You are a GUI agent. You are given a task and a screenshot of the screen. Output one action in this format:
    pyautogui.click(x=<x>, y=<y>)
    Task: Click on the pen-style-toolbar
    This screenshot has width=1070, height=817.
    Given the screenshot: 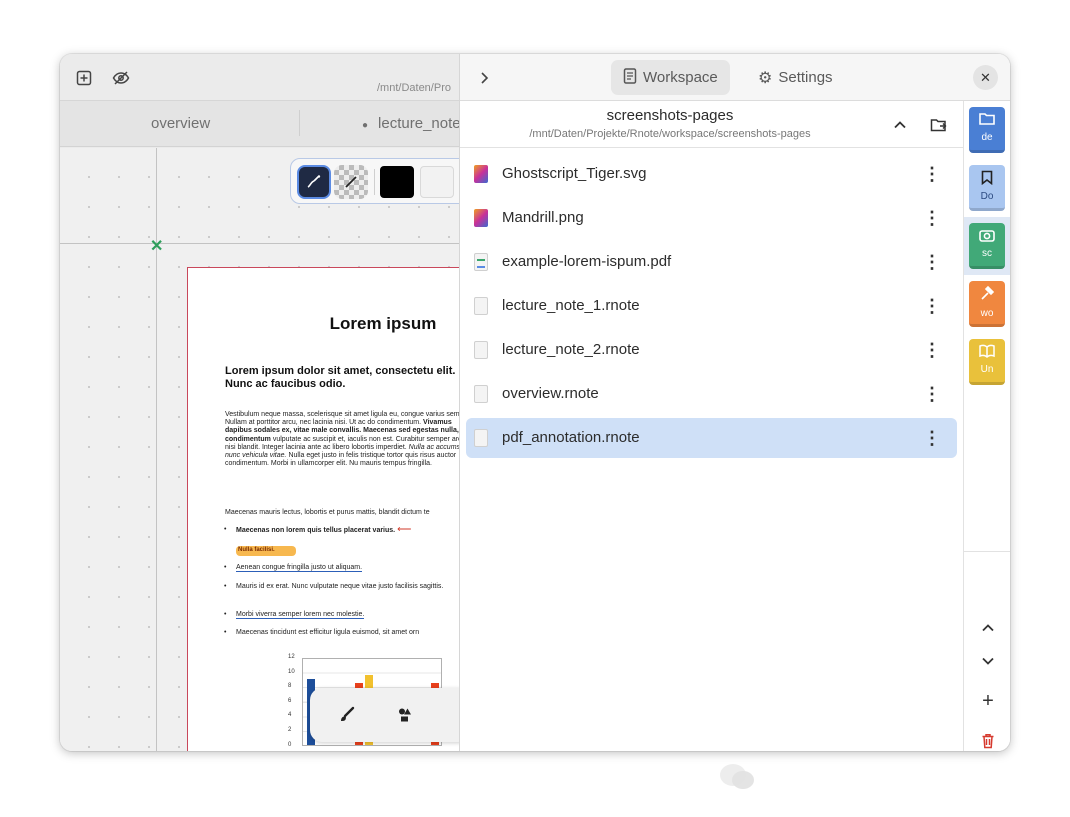 What is the action you would take?
    pyautogui.click(x=380, y=181)
    